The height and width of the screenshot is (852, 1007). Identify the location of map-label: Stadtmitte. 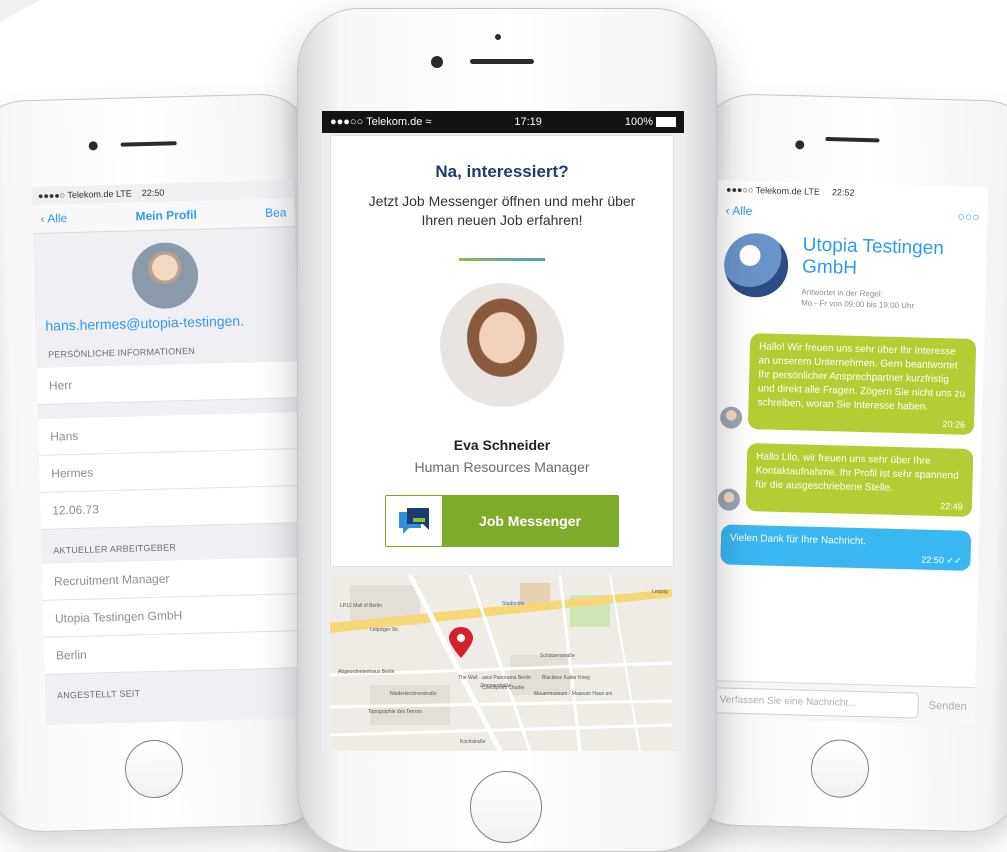
(513, 604).